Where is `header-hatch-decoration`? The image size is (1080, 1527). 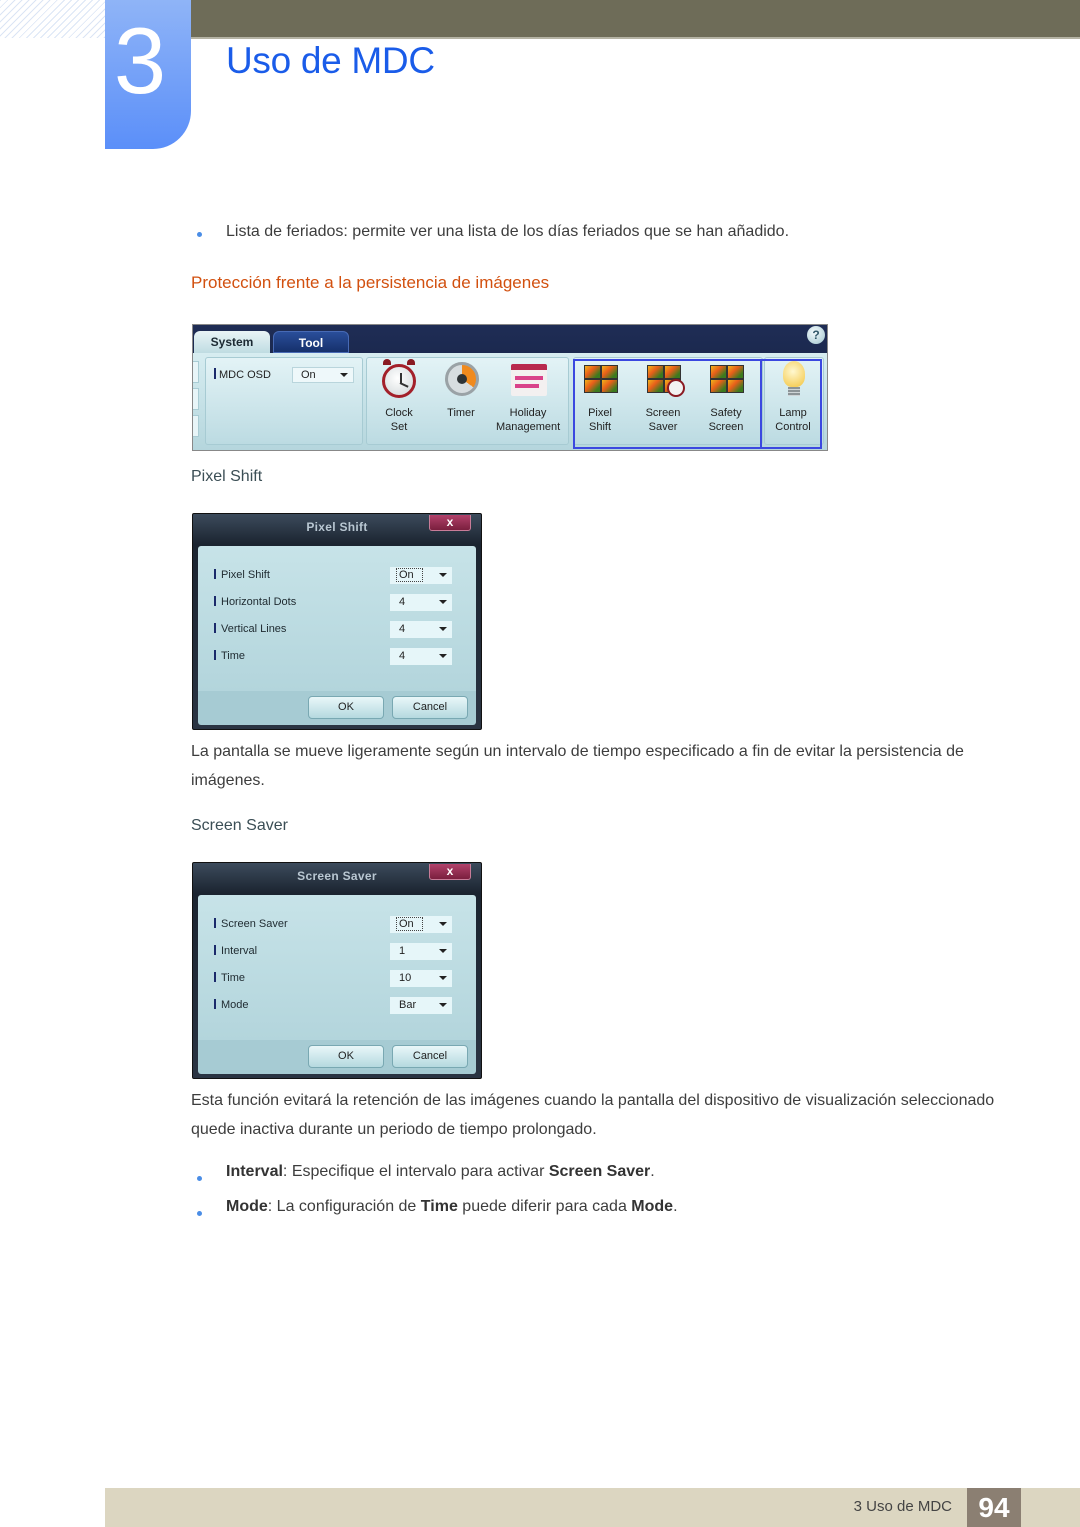
header-hatch-decoration is located at coordinates (52, 19).